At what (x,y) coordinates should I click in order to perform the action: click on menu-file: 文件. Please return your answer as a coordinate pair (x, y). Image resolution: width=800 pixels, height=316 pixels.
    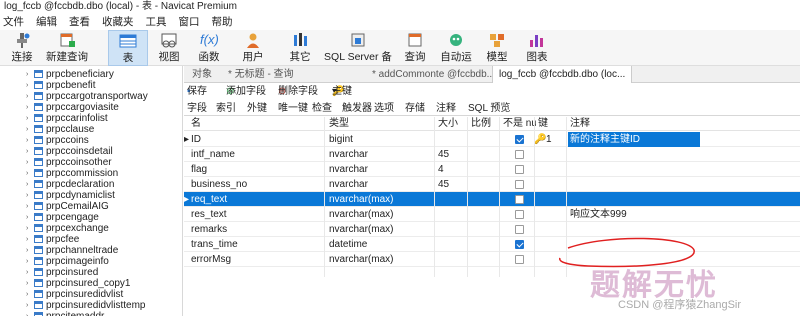
    Looking at the image, I should click on (16, 22).